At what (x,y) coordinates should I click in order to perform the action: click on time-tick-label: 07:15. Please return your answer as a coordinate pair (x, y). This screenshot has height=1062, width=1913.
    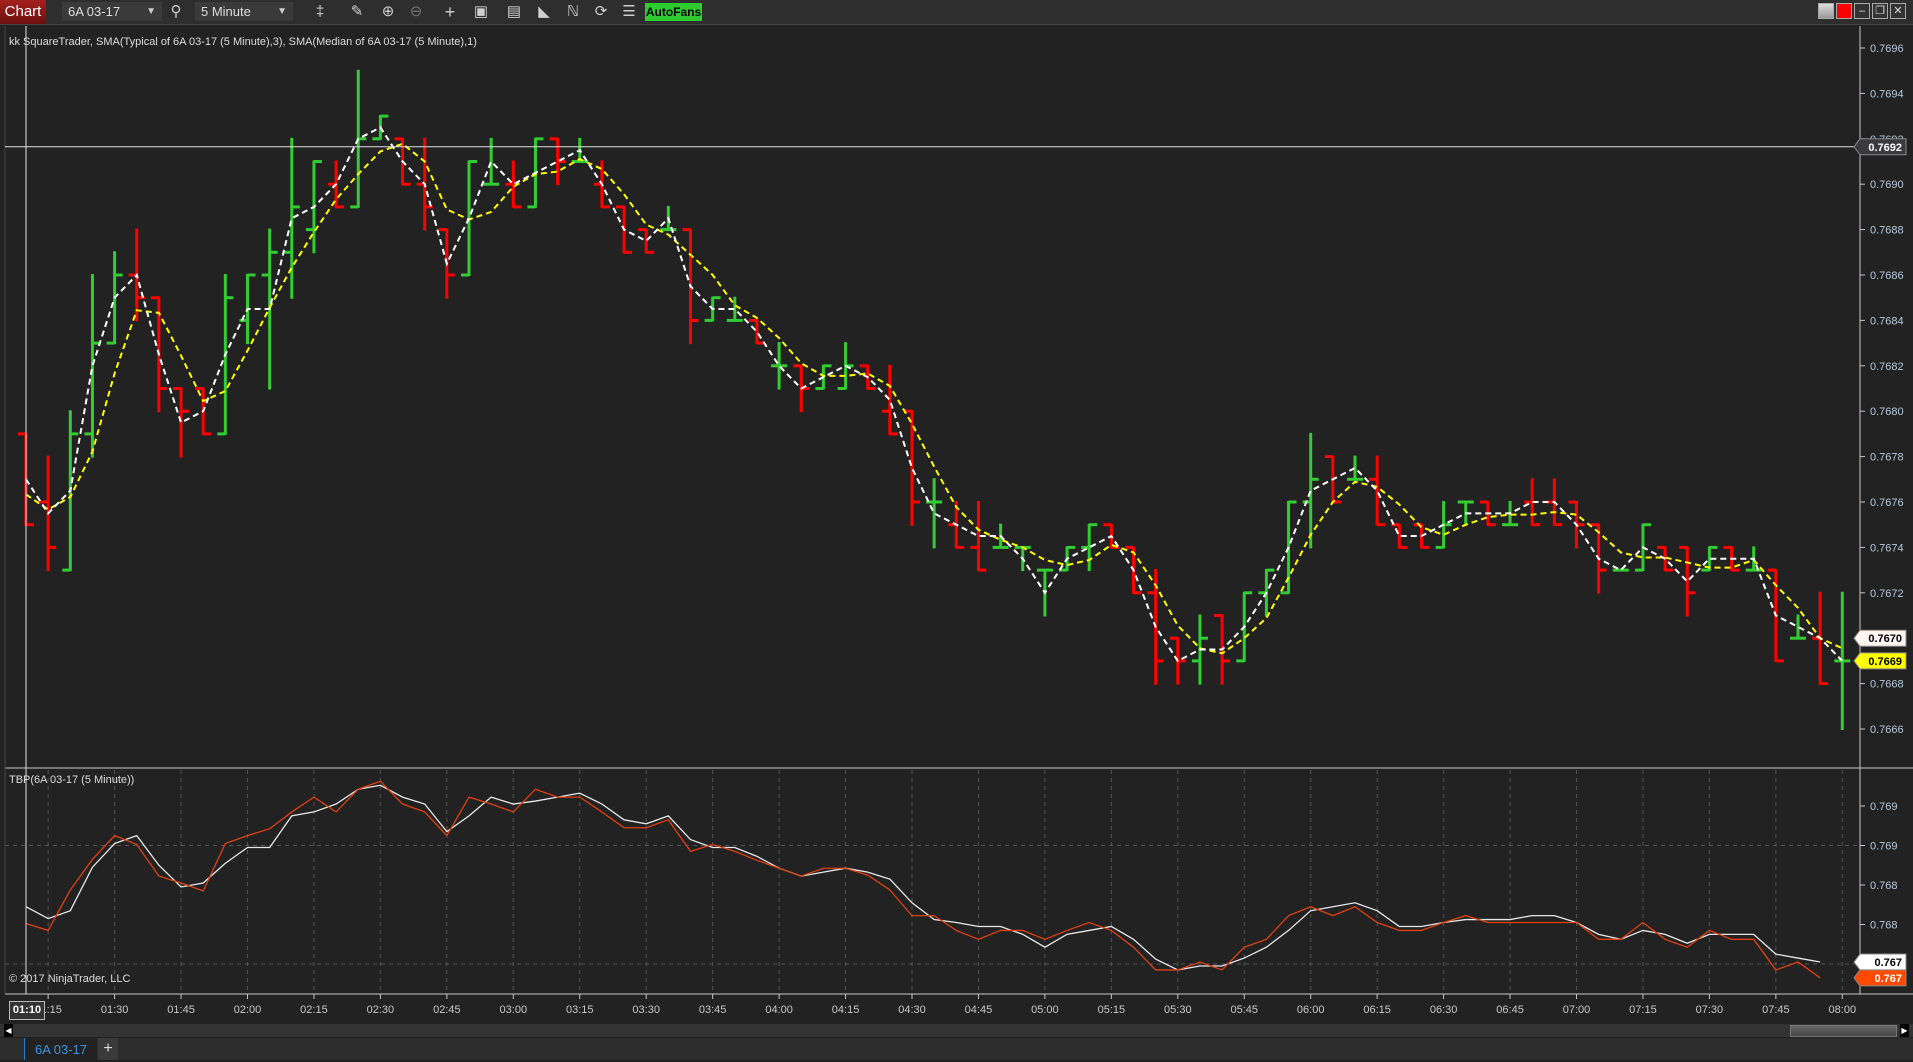
    Looking at the image, I should click on (1643, 1010).